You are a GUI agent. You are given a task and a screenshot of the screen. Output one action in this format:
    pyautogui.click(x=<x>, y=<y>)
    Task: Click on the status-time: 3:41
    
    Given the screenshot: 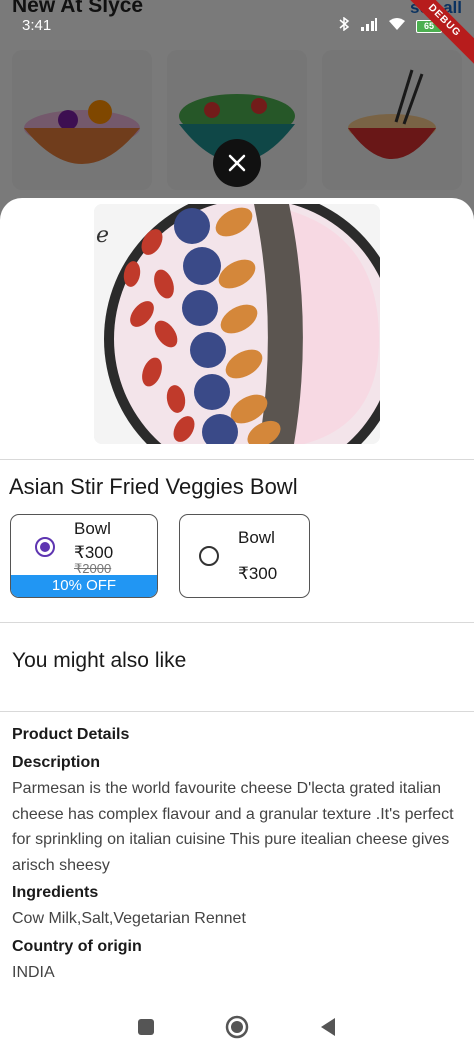 What is the action you would take?
    pyautogui.click(x=37, y=25)
    